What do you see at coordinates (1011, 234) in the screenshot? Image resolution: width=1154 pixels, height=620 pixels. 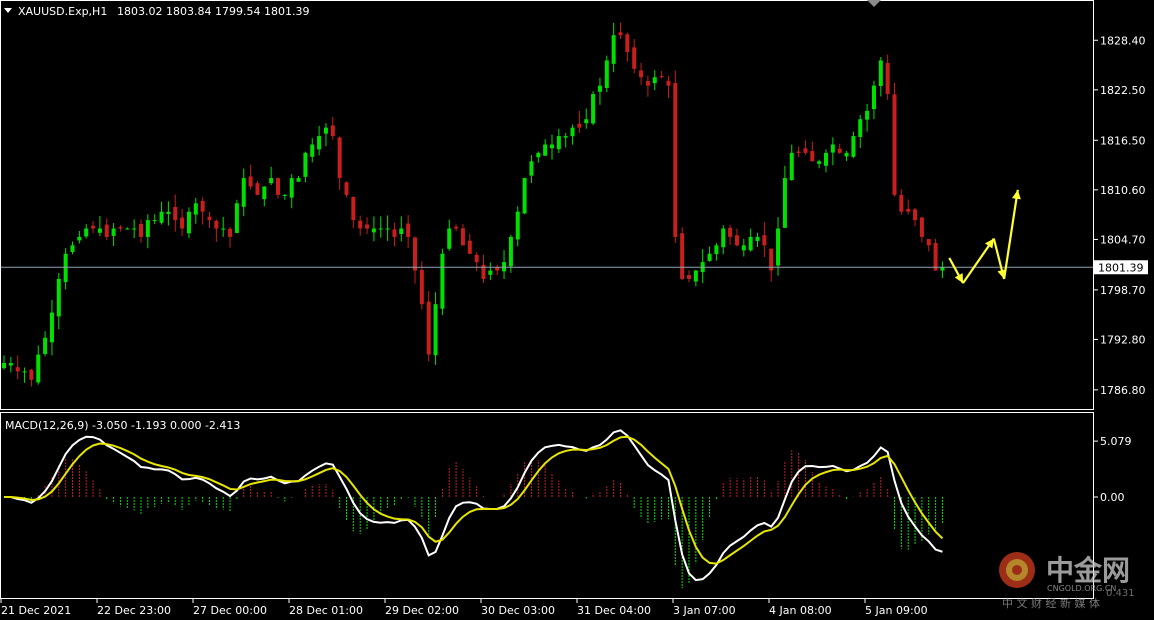 I see `forecast-arrow-line` at bounding box center [1011, 234].